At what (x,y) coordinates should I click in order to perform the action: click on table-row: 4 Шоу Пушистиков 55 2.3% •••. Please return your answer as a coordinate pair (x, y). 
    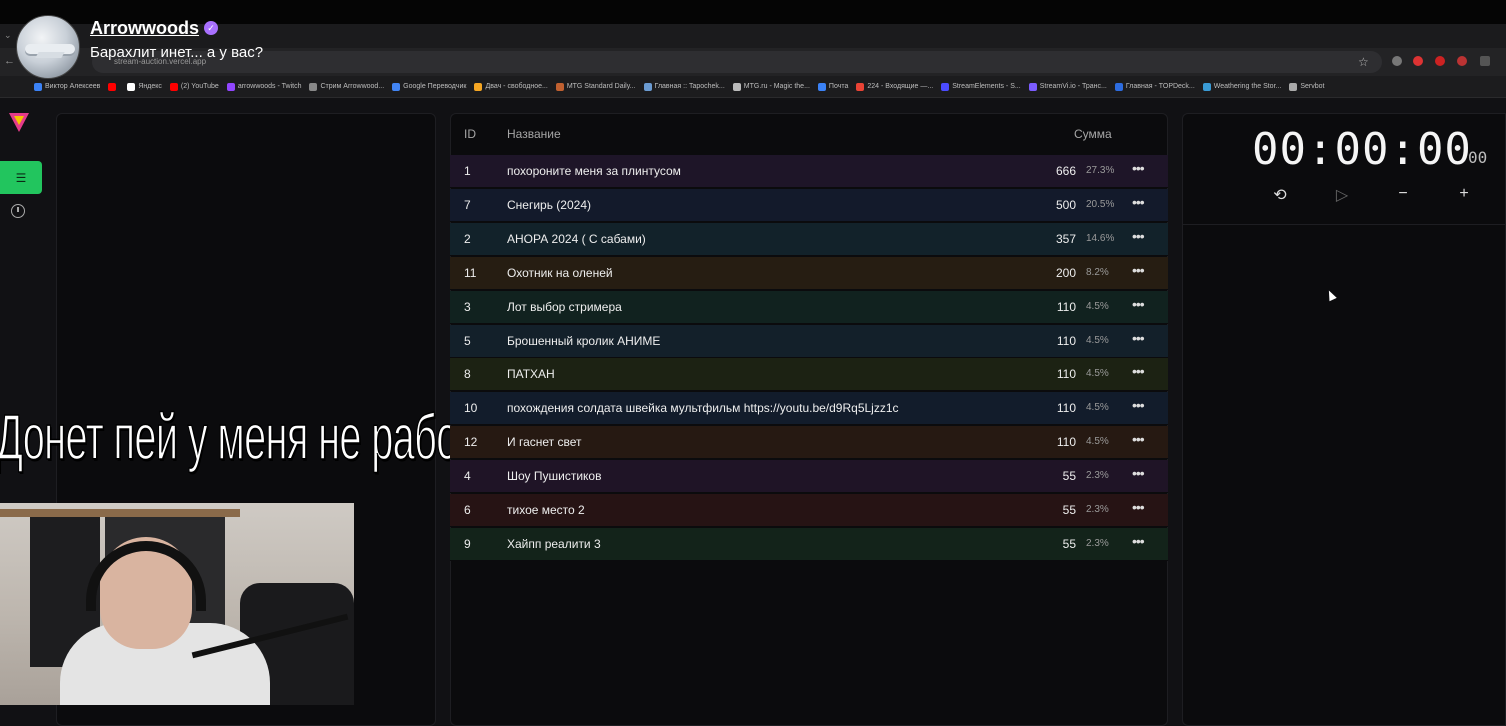
    Looking at the image, I should click on (809, 477).